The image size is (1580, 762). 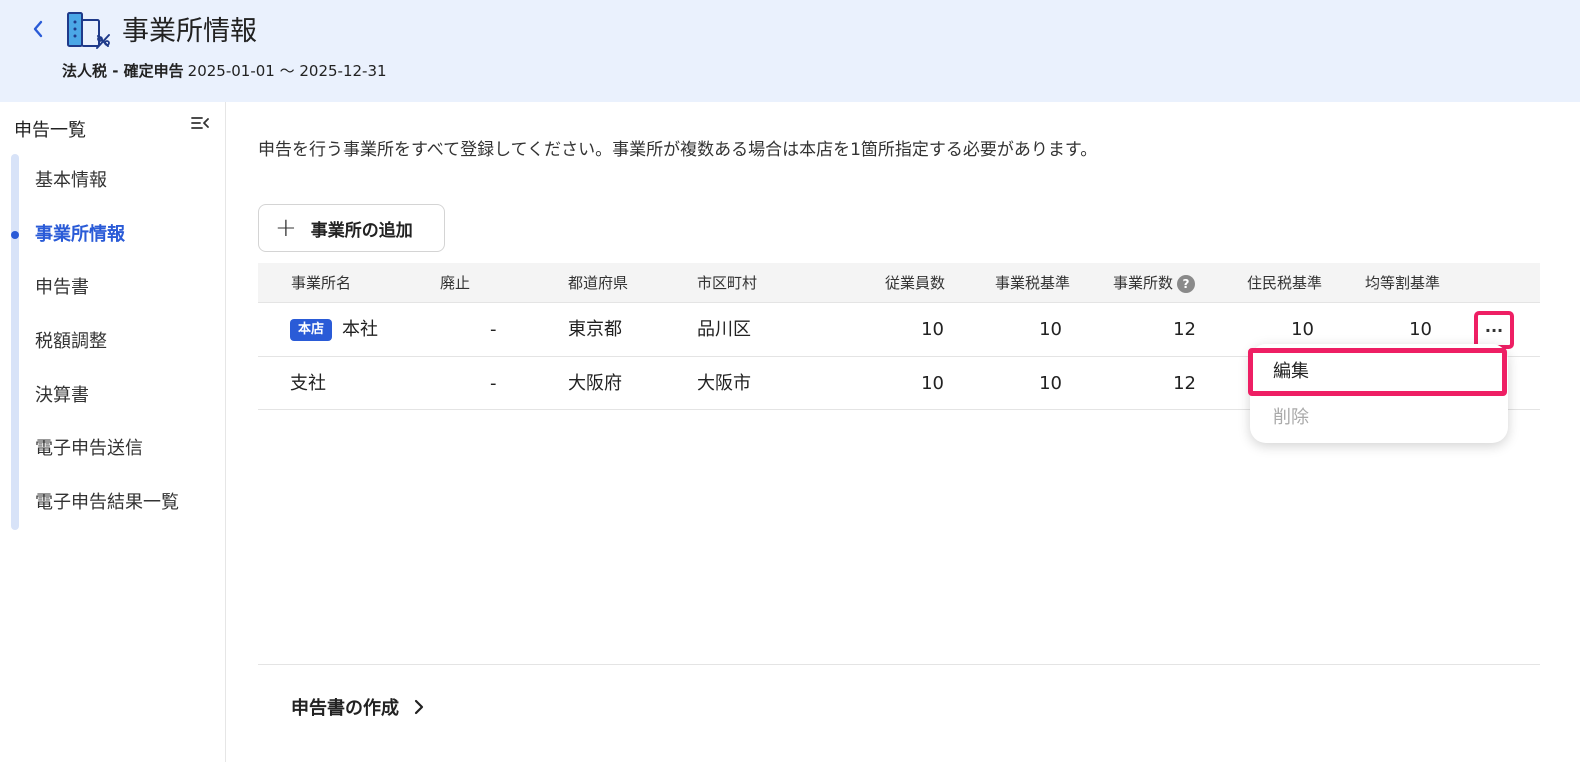 I want to click on create-tax-return-label: 申告書の作成, so click(x=345, y=708).